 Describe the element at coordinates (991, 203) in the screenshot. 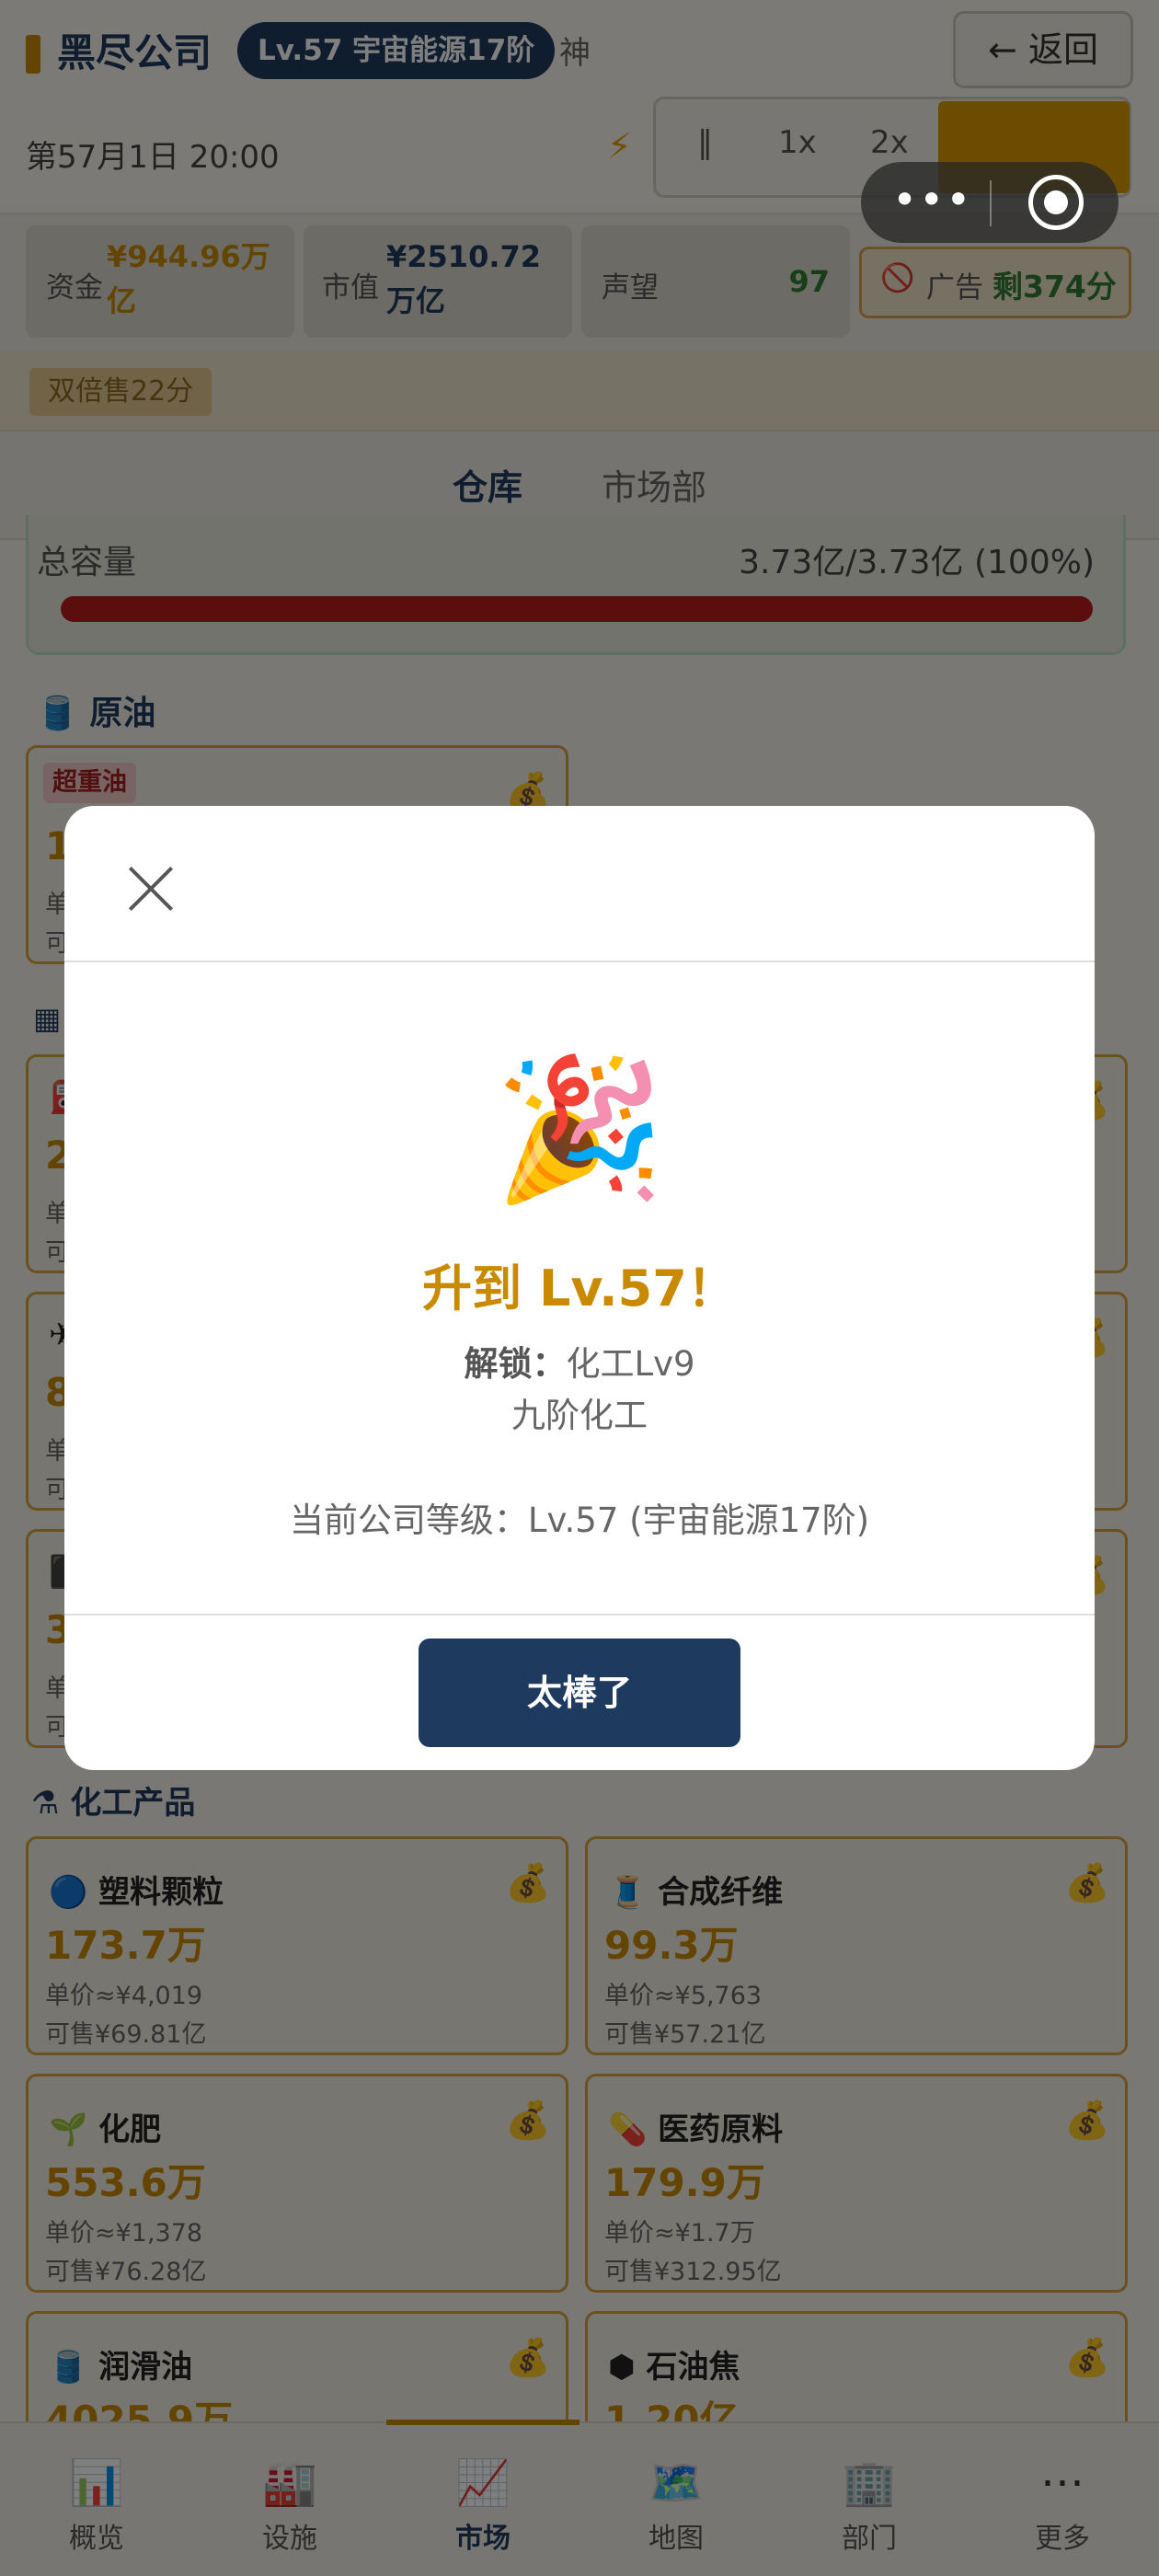

I see `capsule-divider` at that location.